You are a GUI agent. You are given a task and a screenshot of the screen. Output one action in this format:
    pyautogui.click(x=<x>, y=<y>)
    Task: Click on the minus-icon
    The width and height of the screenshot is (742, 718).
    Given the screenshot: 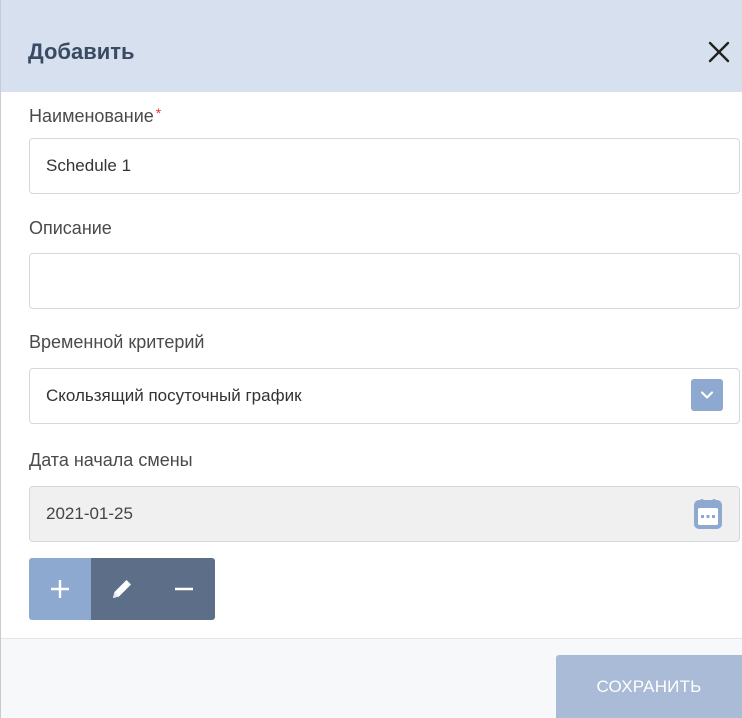 What is the action you would take?
    pyautogui.click(x=184, y=589)
    